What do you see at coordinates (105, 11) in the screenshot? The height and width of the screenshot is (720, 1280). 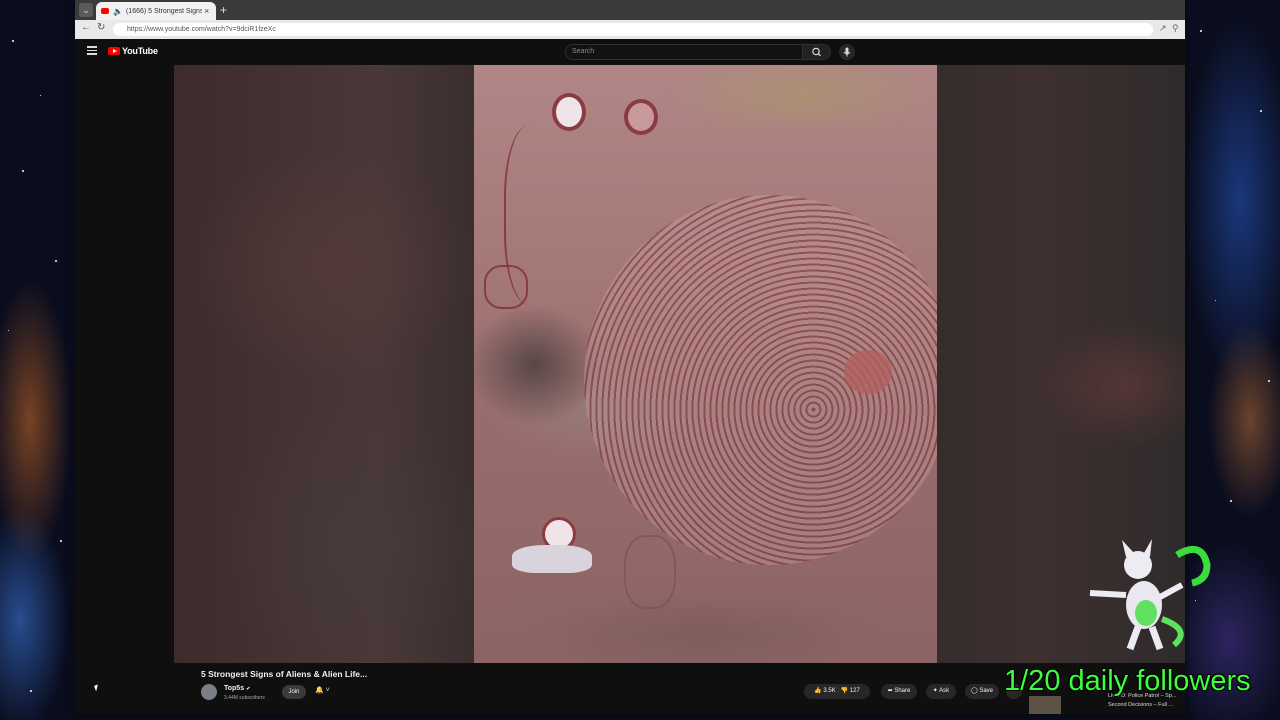 I see `youtube-favicon-icon` at bounding box center [105, 11].